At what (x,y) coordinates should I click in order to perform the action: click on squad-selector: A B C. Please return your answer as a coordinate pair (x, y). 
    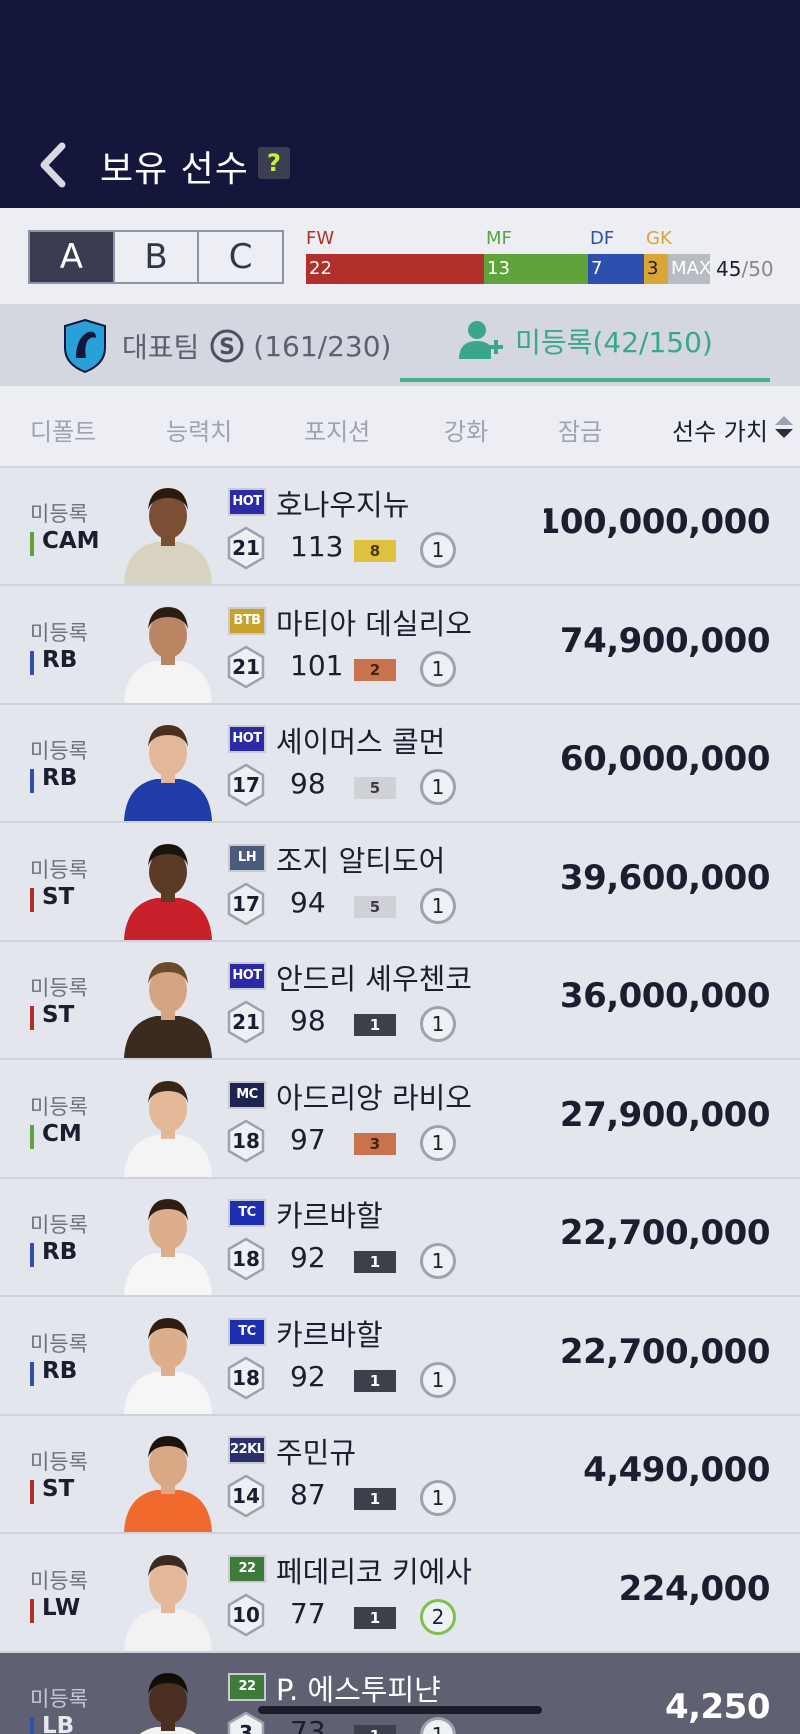
    Looking at the image, I should click on (156, 257).